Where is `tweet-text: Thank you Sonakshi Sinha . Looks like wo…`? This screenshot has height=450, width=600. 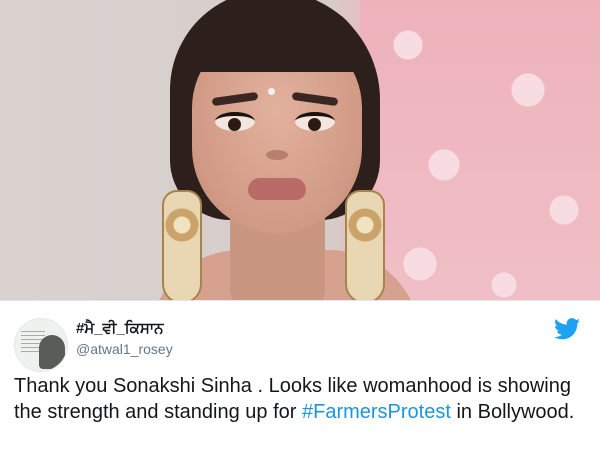
tweet-text: Thank you Sonakshi Sinha . Looks like wo… is located at coordinates (301, 399).